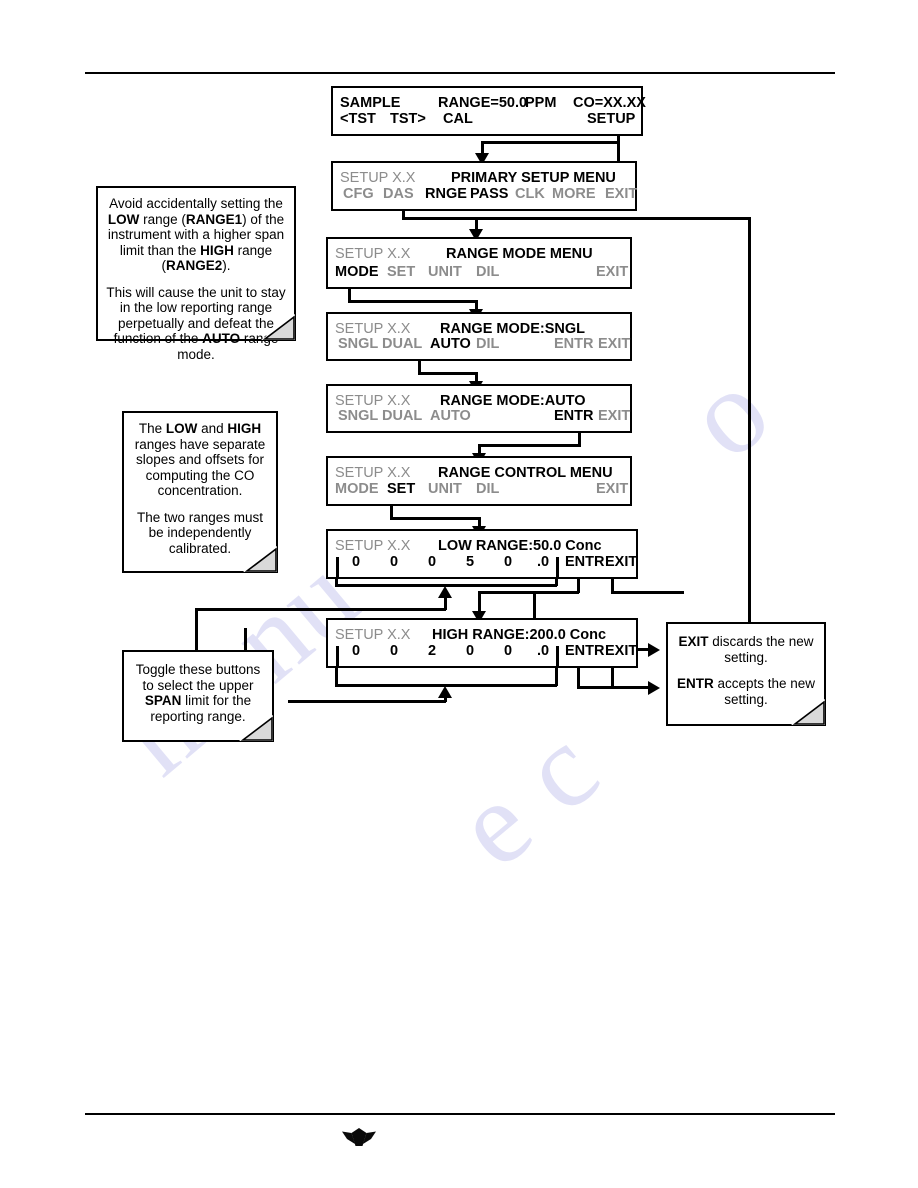  What do you see at coordinates (574, 194) in the screenshot?
I see `lcd-button-more: MORE` at bounding box center [574, 194].